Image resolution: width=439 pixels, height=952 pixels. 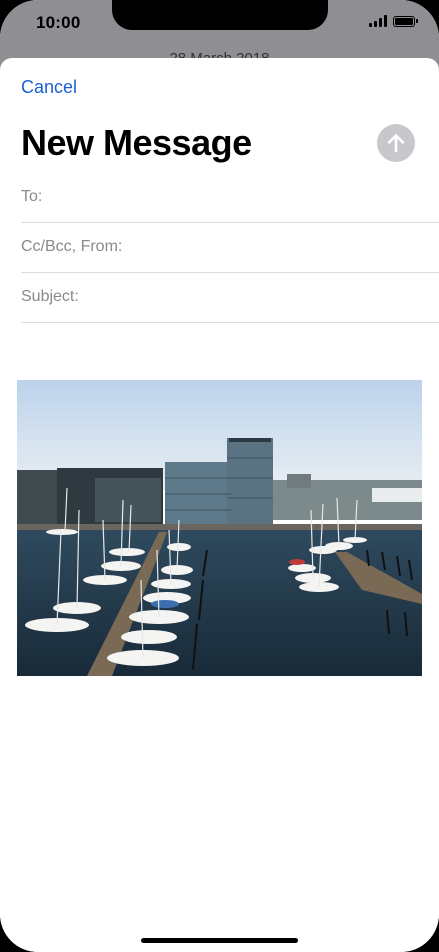 I want to click on send-button, so click(x=396, y=143).